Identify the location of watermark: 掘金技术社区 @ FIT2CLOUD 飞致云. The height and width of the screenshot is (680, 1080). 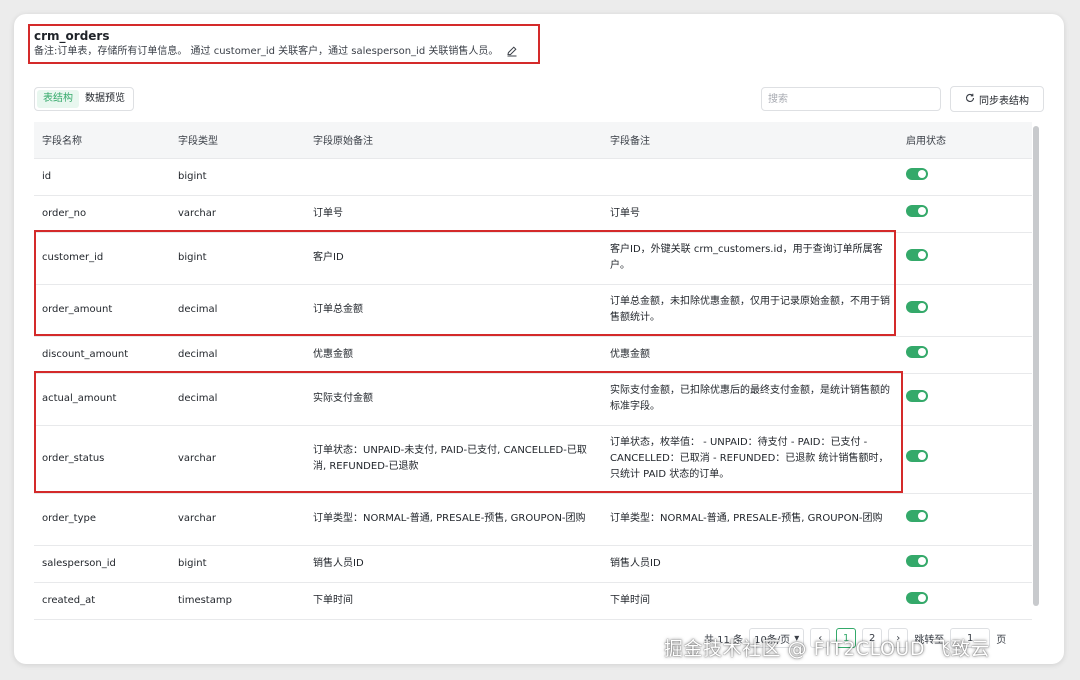
(827, 649).